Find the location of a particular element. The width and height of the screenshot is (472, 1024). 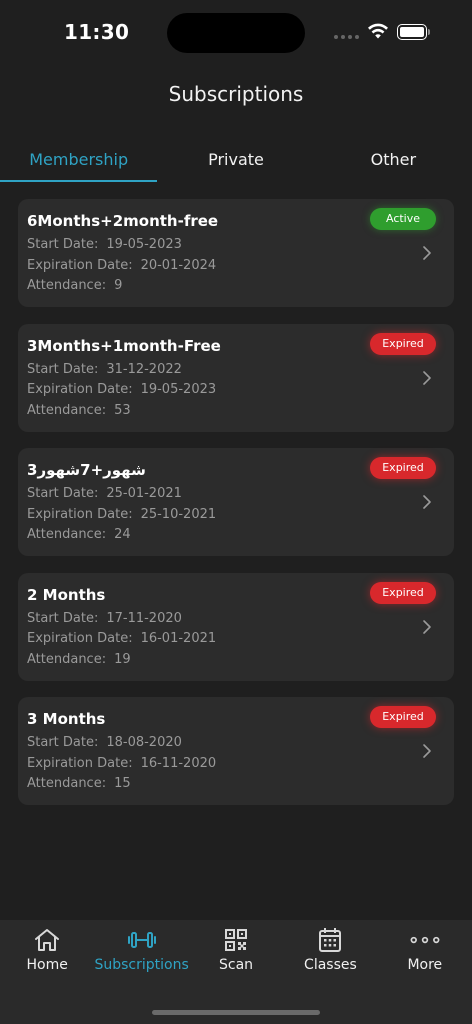

signal-icon is located at coordinates (346, 37).